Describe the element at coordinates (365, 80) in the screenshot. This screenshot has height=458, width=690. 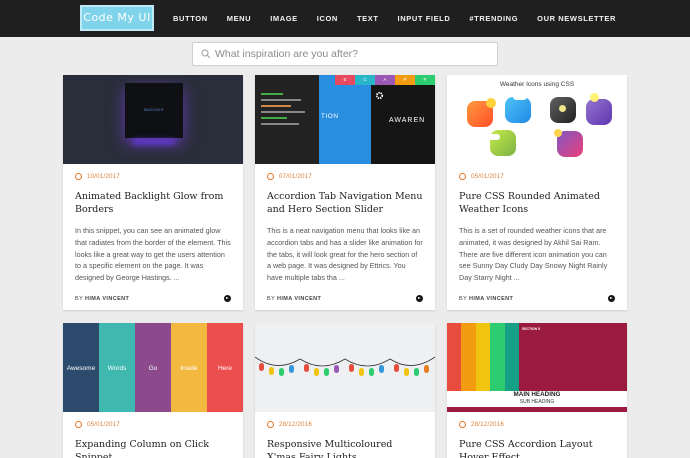
I see `tab-preview: C` at that location.